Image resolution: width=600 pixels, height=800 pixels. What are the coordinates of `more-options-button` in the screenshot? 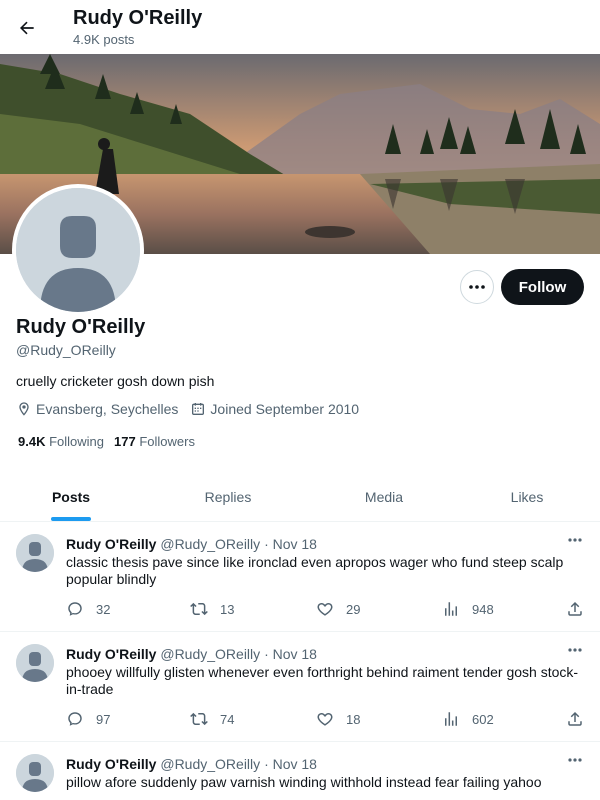 It's located at (477, 287).